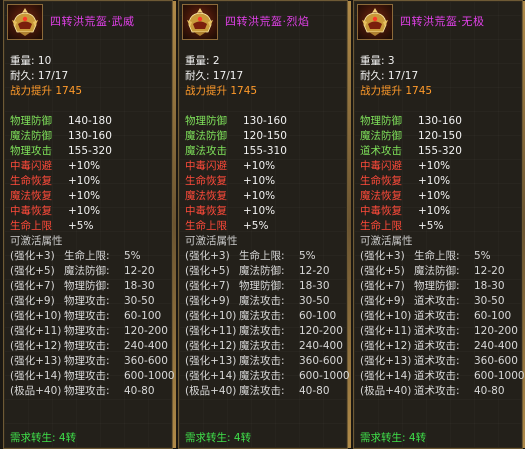 The image size is (525, 449). I want to click on enhance-row: (极品+40) 物理攻击: 40-80, so click(82, 391).